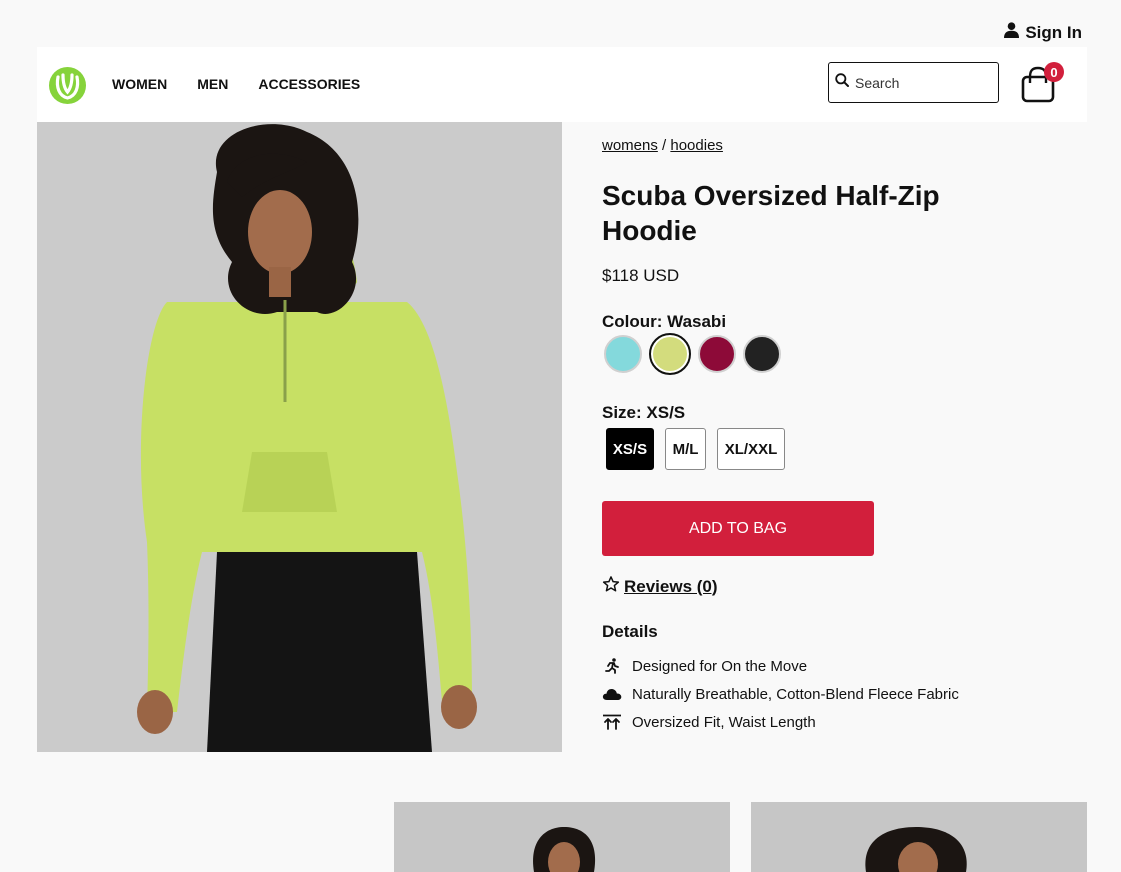  Describe the element at coordinates (630, 145) in the screenshot. I see `breadcrumb-womens: womens` at that location.